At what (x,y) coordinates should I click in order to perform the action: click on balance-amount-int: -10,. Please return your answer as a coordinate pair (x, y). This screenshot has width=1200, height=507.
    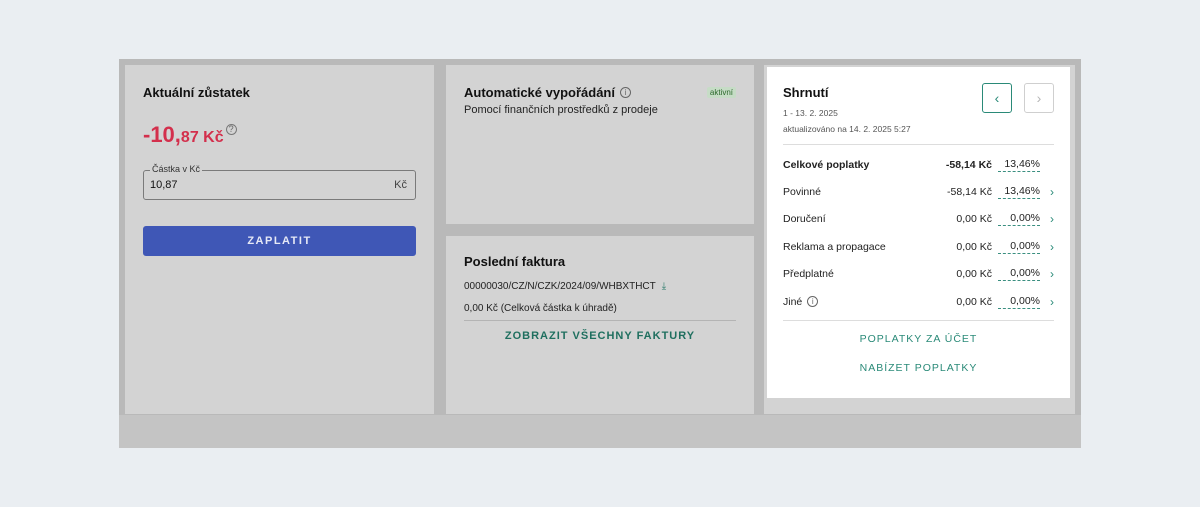
    Looking at the image, I should click on (162, 134).